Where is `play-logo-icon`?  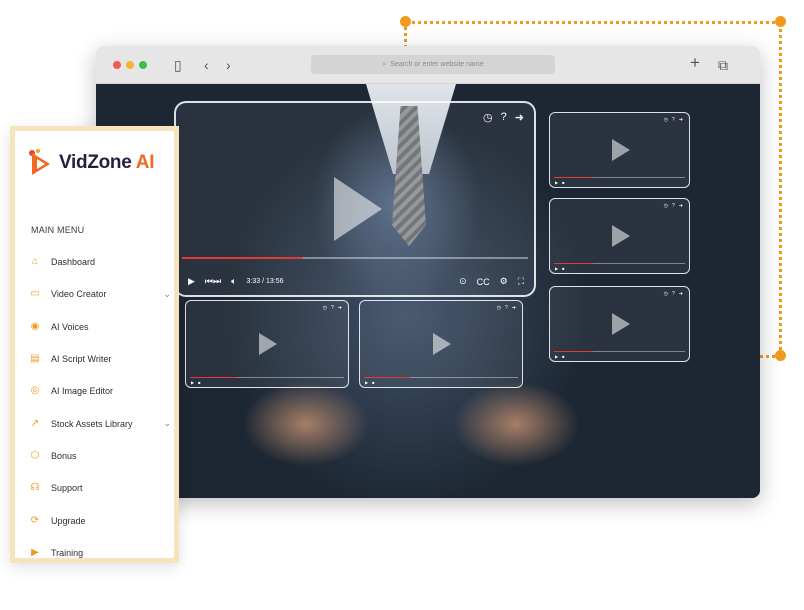
play-logo-icon is located at coordinates (41, 163).